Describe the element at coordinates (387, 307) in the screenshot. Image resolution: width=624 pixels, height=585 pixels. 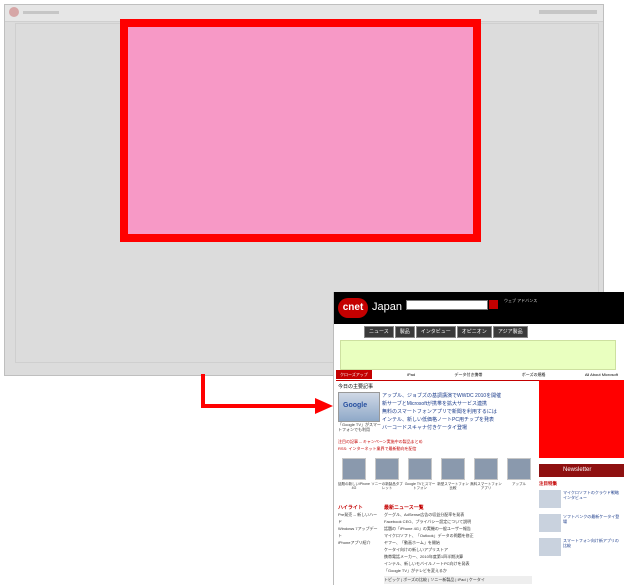
I see `site-brand-name: Japan` at that location.